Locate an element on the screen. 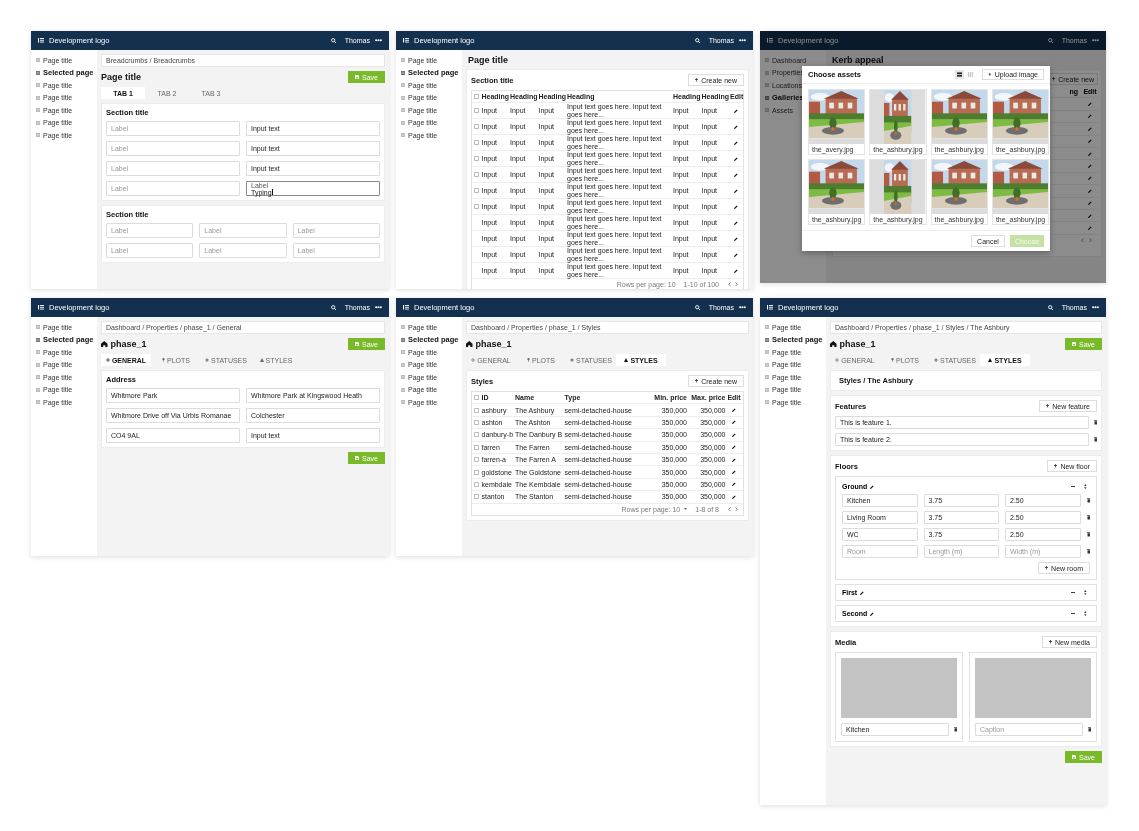 This screenshot has height=831, width=1139. floppy-icon is located at coordinates (357, 458).